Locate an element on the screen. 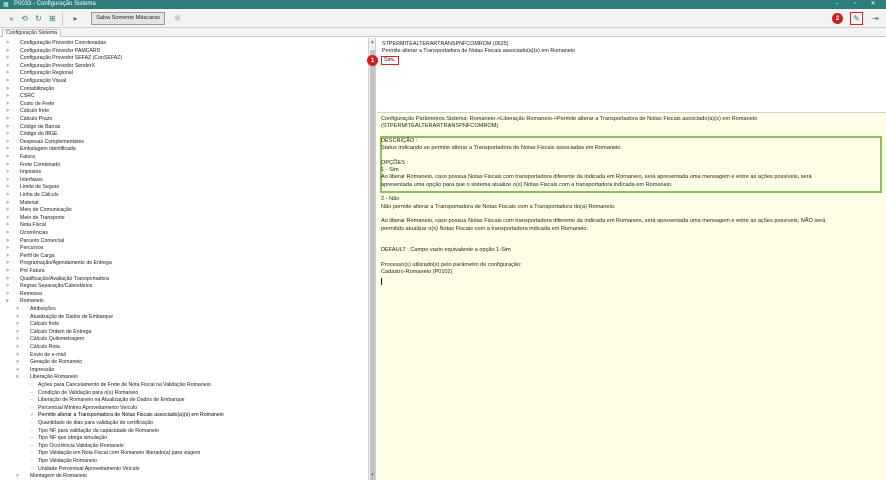 This screenshot has width=886, height=480. tree-item: – Tipo NF que obriga simulação is located at coordinates (184, 439).